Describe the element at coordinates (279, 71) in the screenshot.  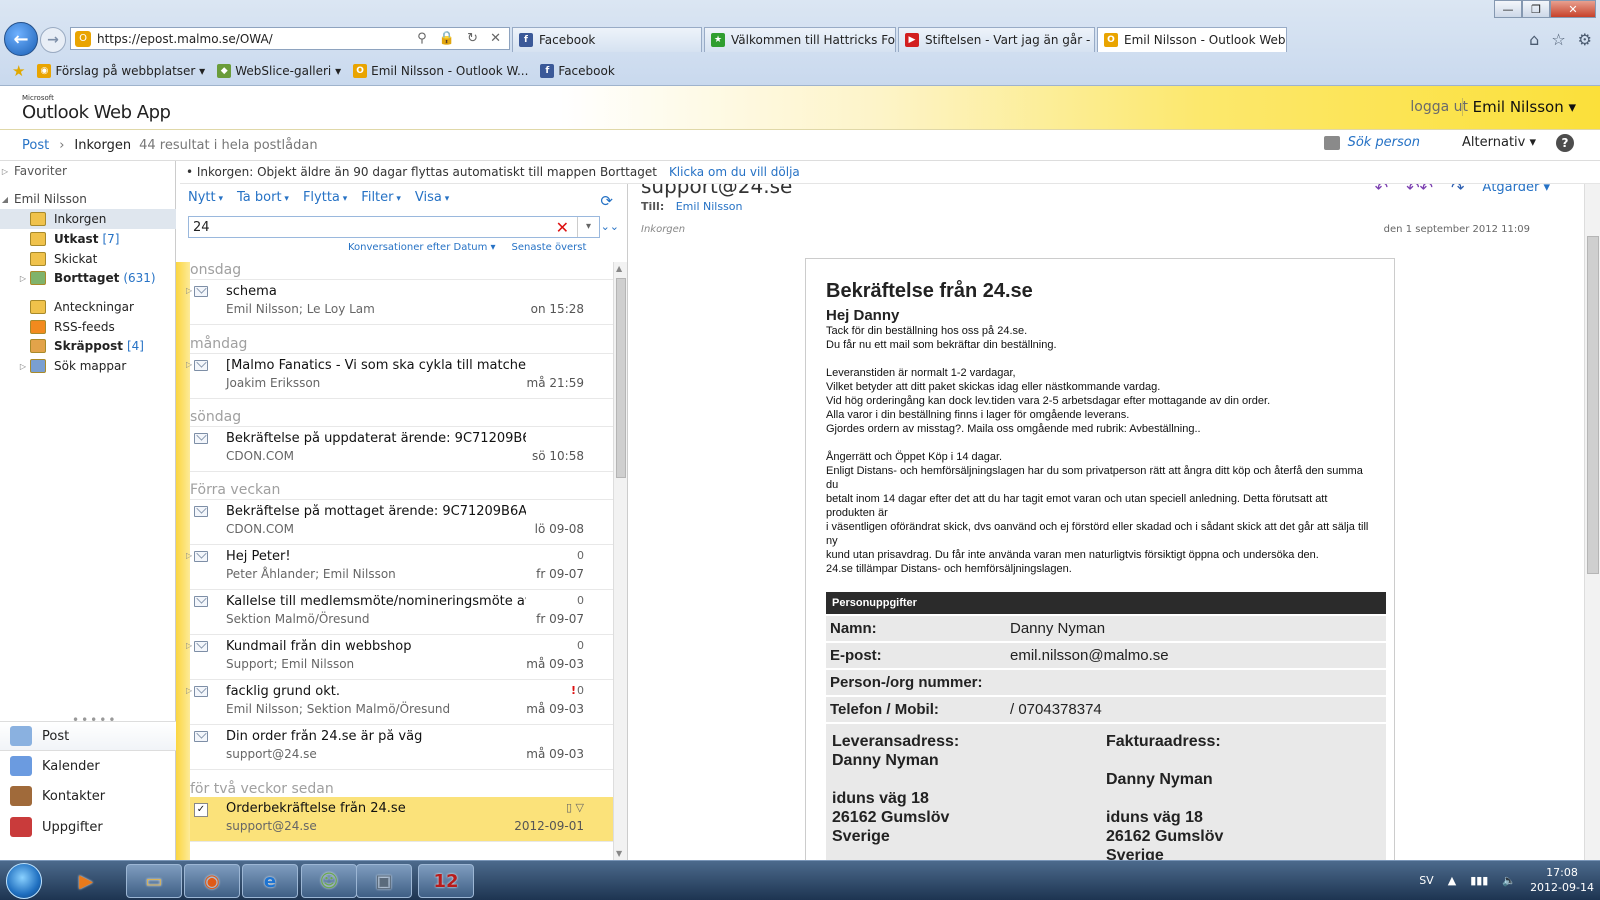
I see `favorite-item: ◆ WebSlice-galleri ▾` at that location.